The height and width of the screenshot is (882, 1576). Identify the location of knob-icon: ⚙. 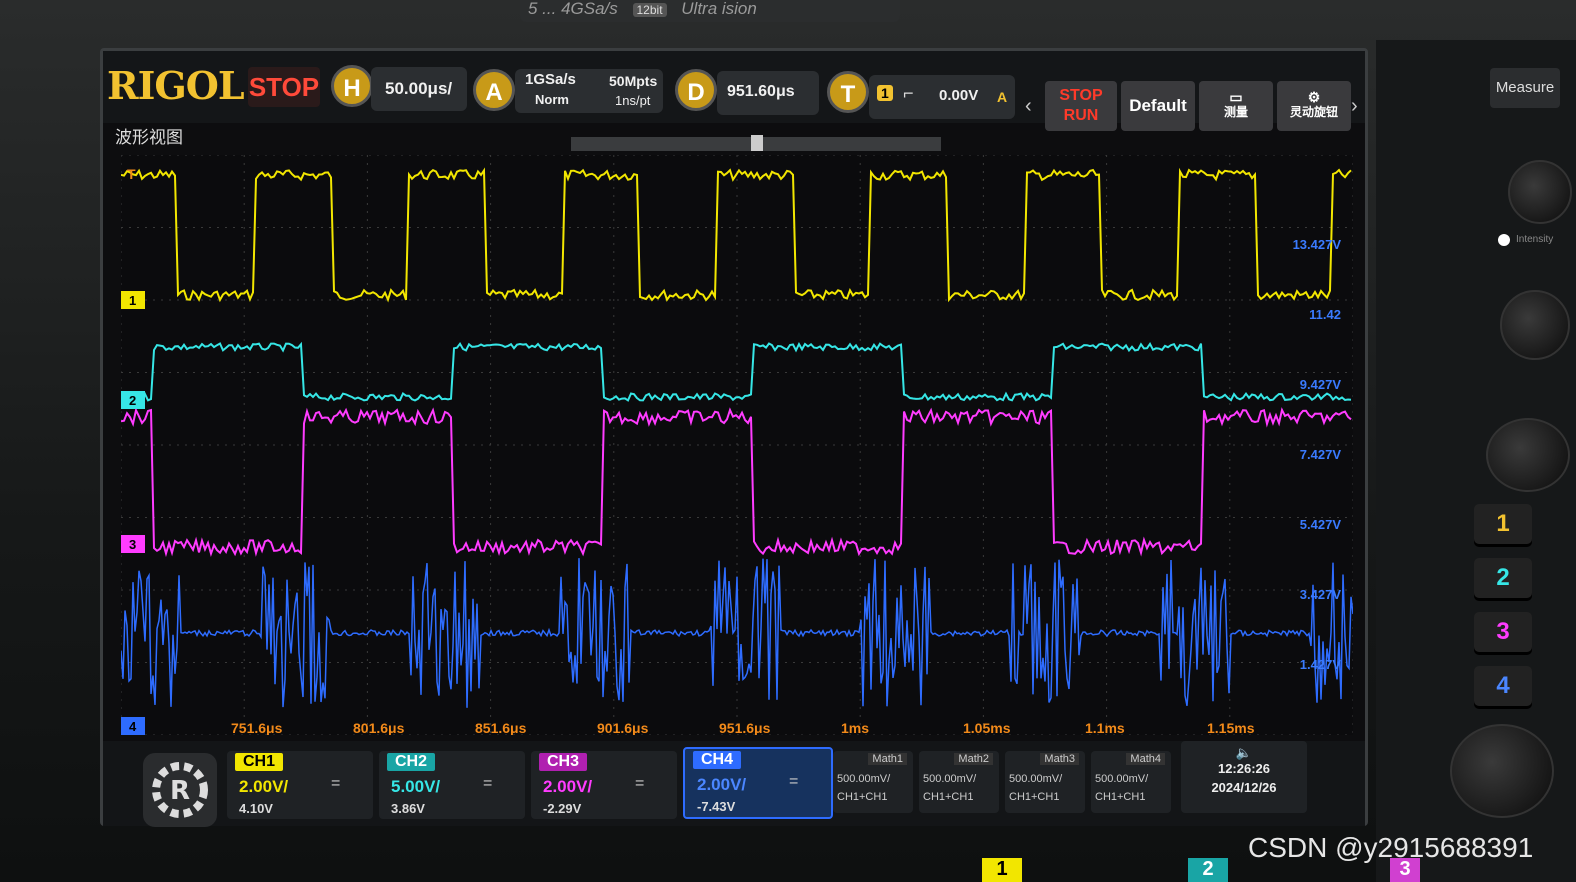
(1314, 97).